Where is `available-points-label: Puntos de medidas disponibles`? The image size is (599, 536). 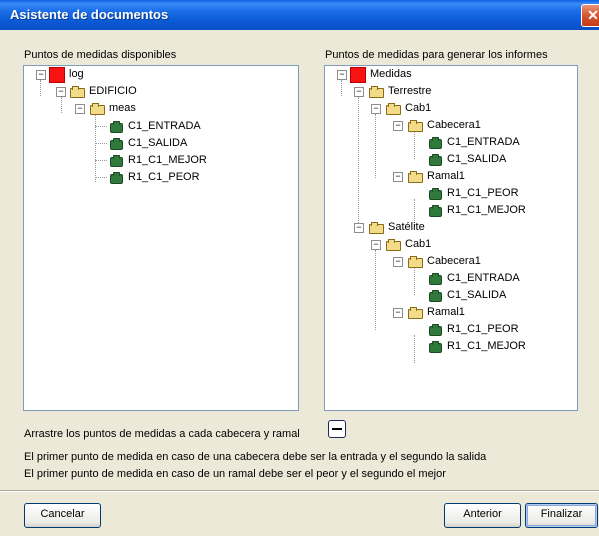
available-points-label: Puntos de medidas disponibles is located at coordinates (100, 55).